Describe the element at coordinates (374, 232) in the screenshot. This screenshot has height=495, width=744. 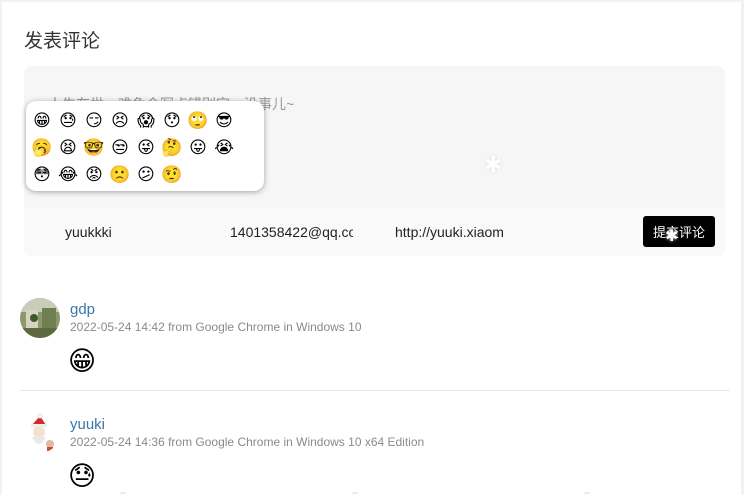
I see `author-fields-row: 提交评论 ✱` at that location.